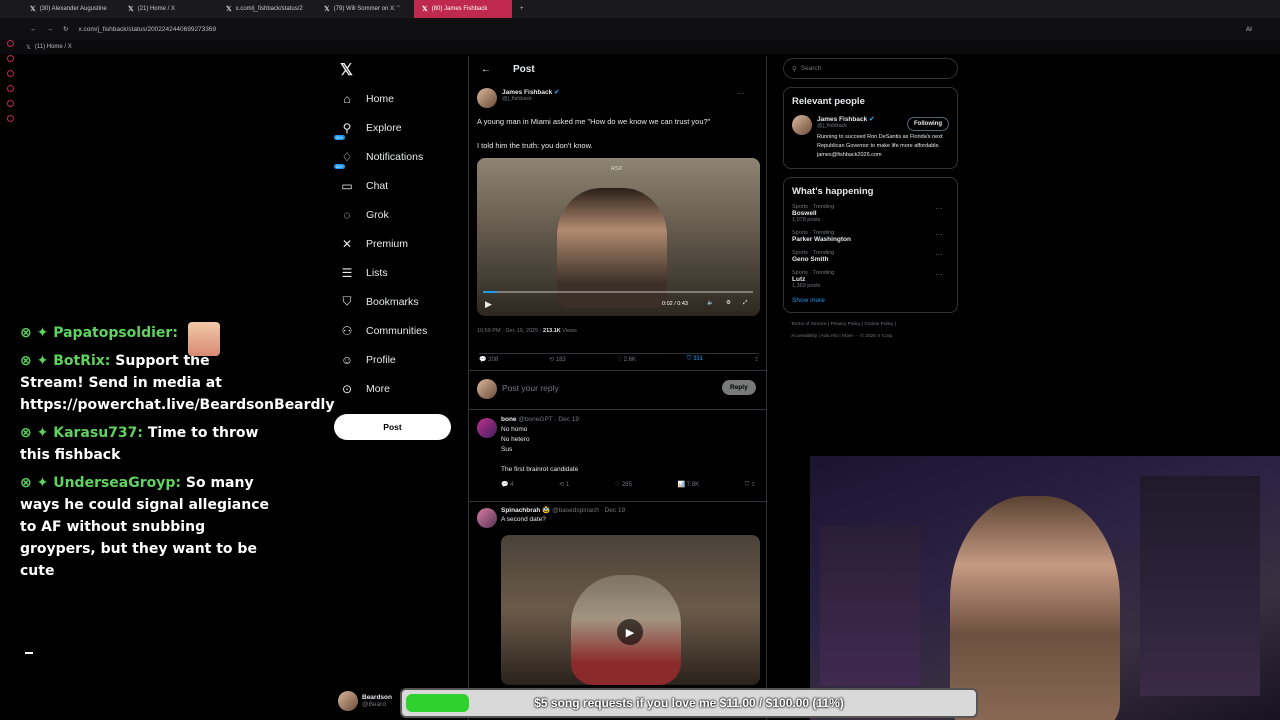 Image resolution: width=1280 pixels, height=720 pixels. Describe the element at coordinates (522, 9) in the screenshot. I see `new-tab-button: +` at that location.